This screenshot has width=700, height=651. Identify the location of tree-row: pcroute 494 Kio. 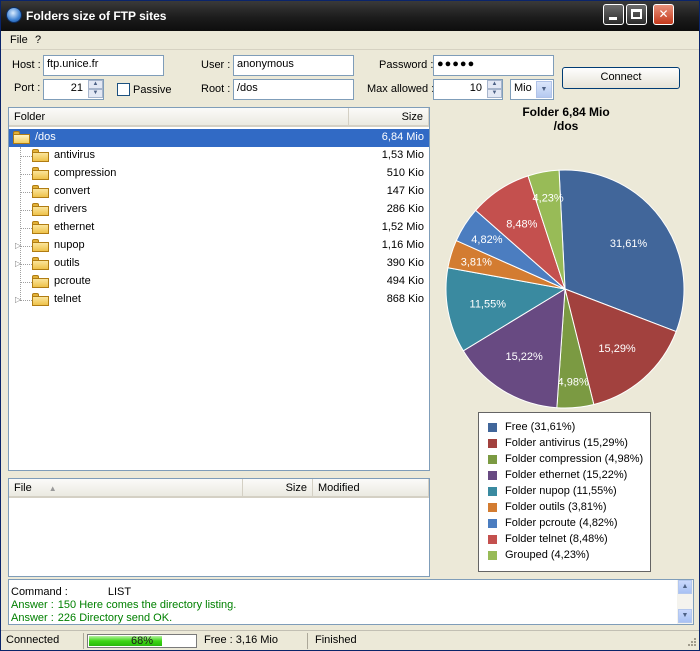
(219, 282).